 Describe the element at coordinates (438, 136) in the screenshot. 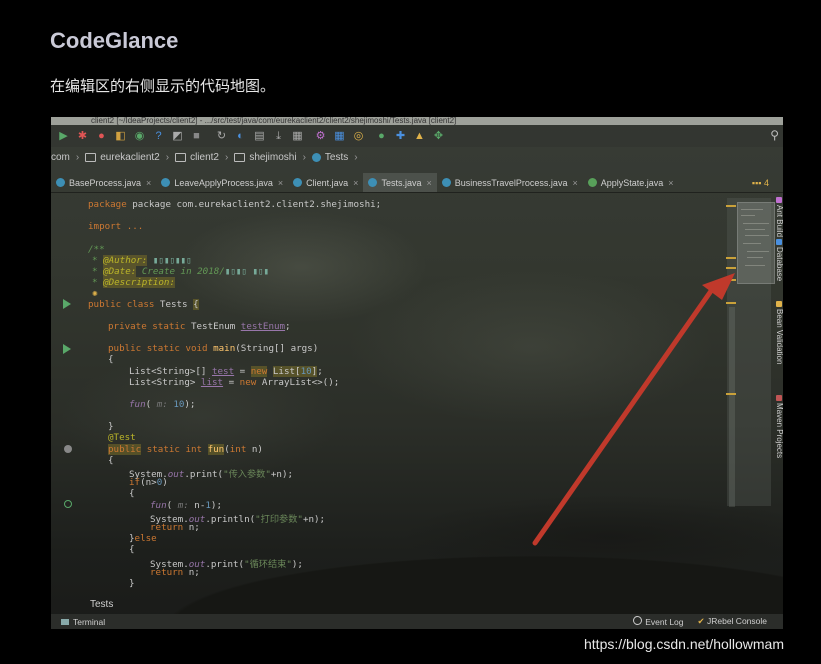

I see `puzzle-icon: ✥` at that location.